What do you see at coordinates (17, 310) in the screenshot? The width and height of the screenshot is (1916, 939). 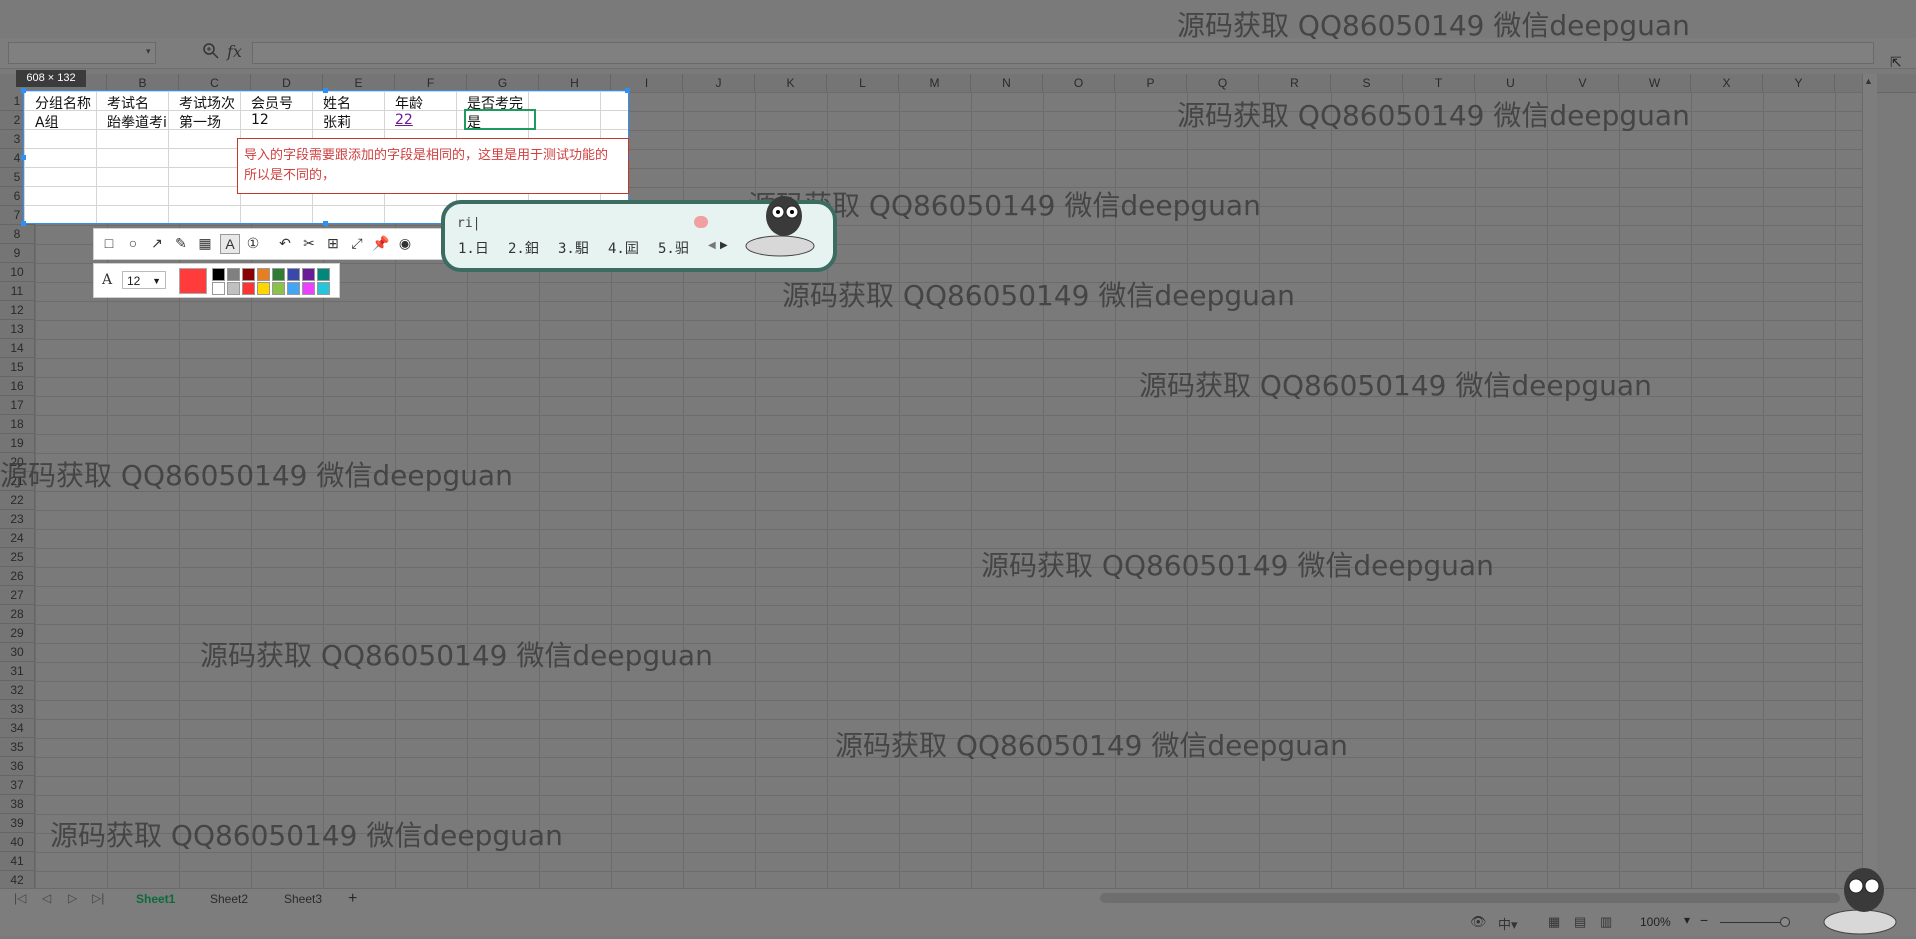 I see `row-header-cell: 12` at bounding box center [17, 310].